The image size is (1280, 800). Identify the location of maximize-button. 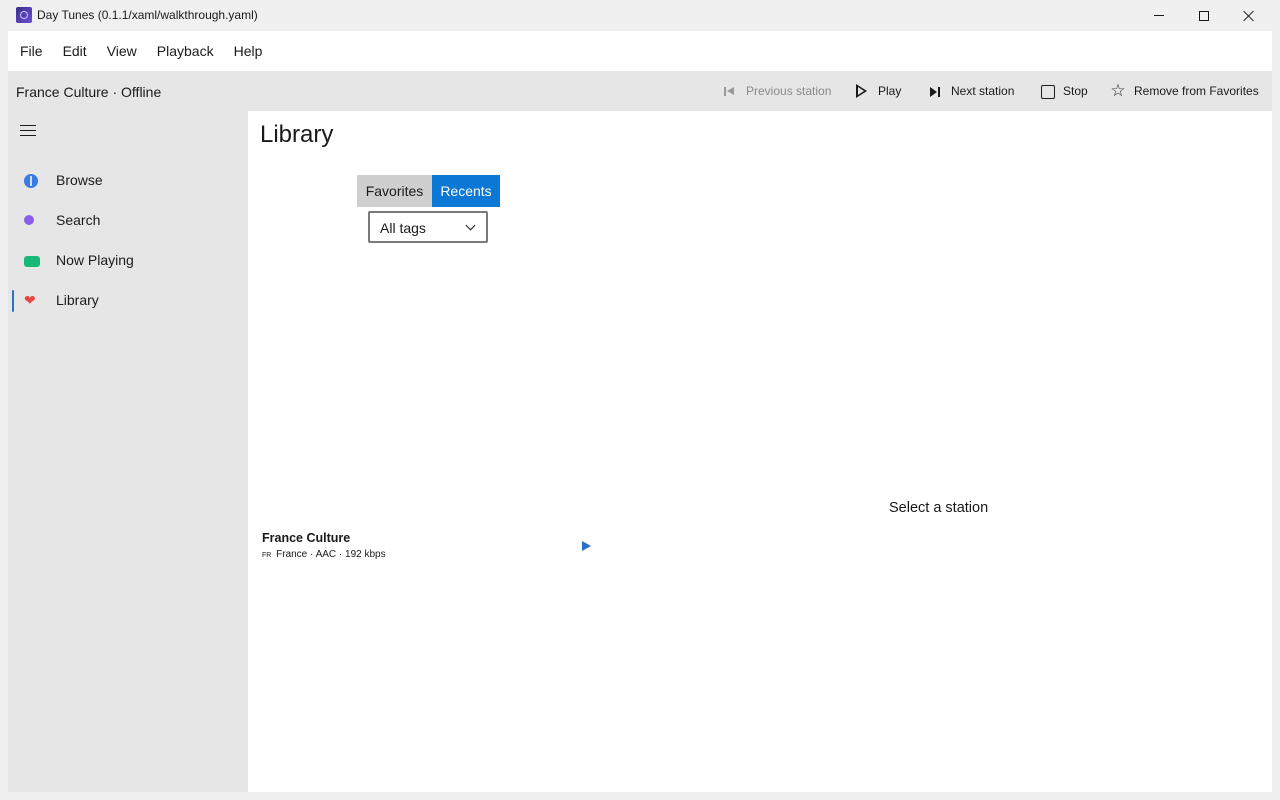
(1204, 15).